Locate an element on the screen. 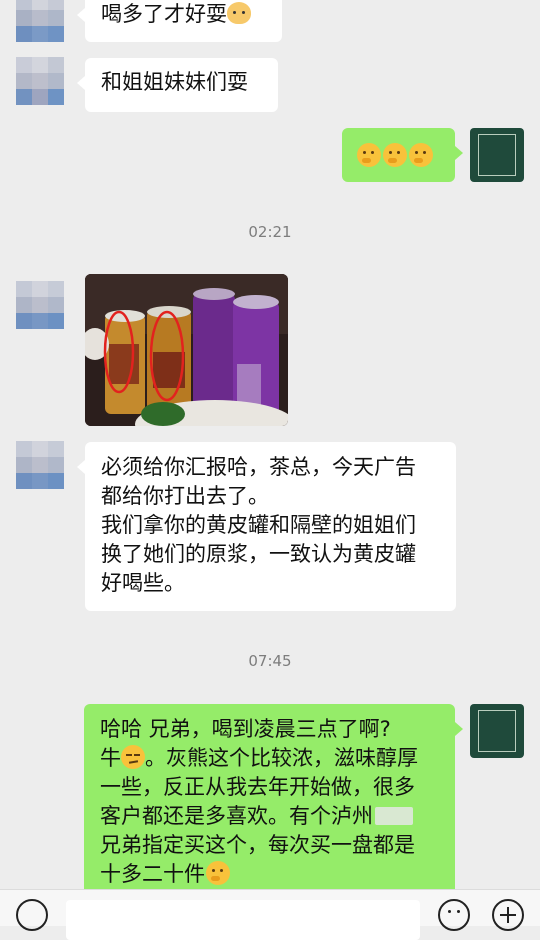  message-bubble-incoming: 喝多了才好耍 is located at coordinates (179, 21).